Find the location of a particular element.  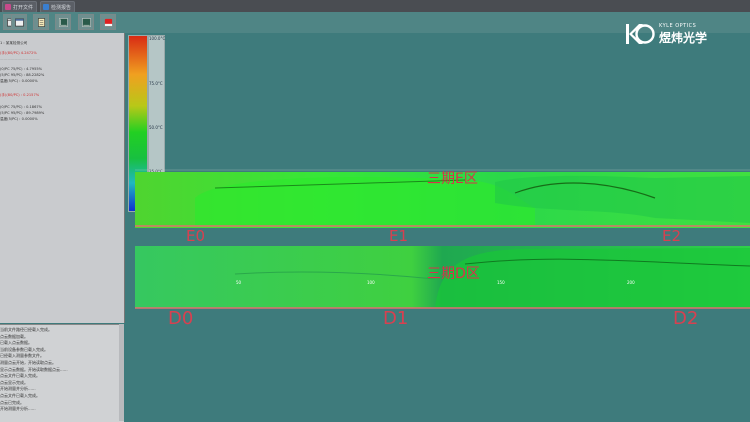

log-line: 当前文件路径已经载入完成。 is located at coordinates (26, 329).